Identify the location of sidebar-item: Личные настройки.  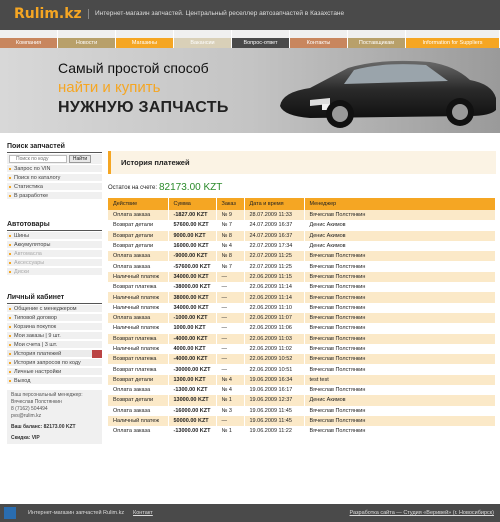
(54, 372).